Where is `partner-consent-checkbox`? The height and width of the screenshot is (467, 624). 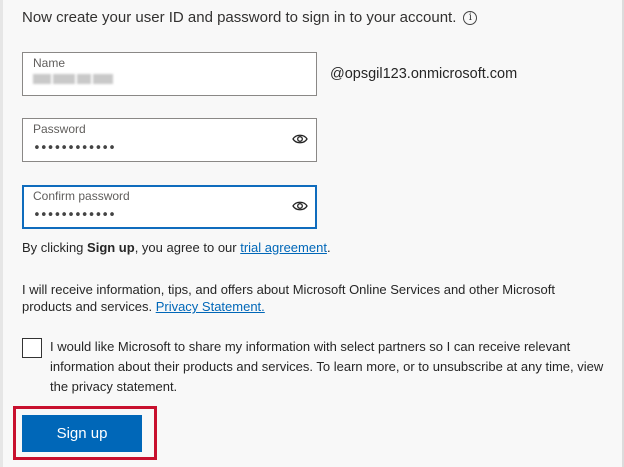
partner-consent-checkbox is located at coordinates (32, 348).